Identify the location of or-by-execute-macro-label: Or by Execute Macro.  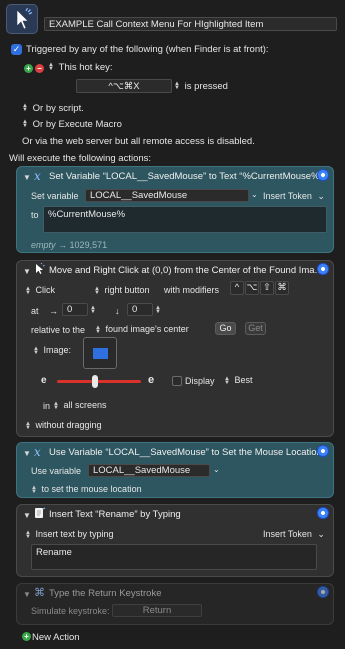
(77, 124).